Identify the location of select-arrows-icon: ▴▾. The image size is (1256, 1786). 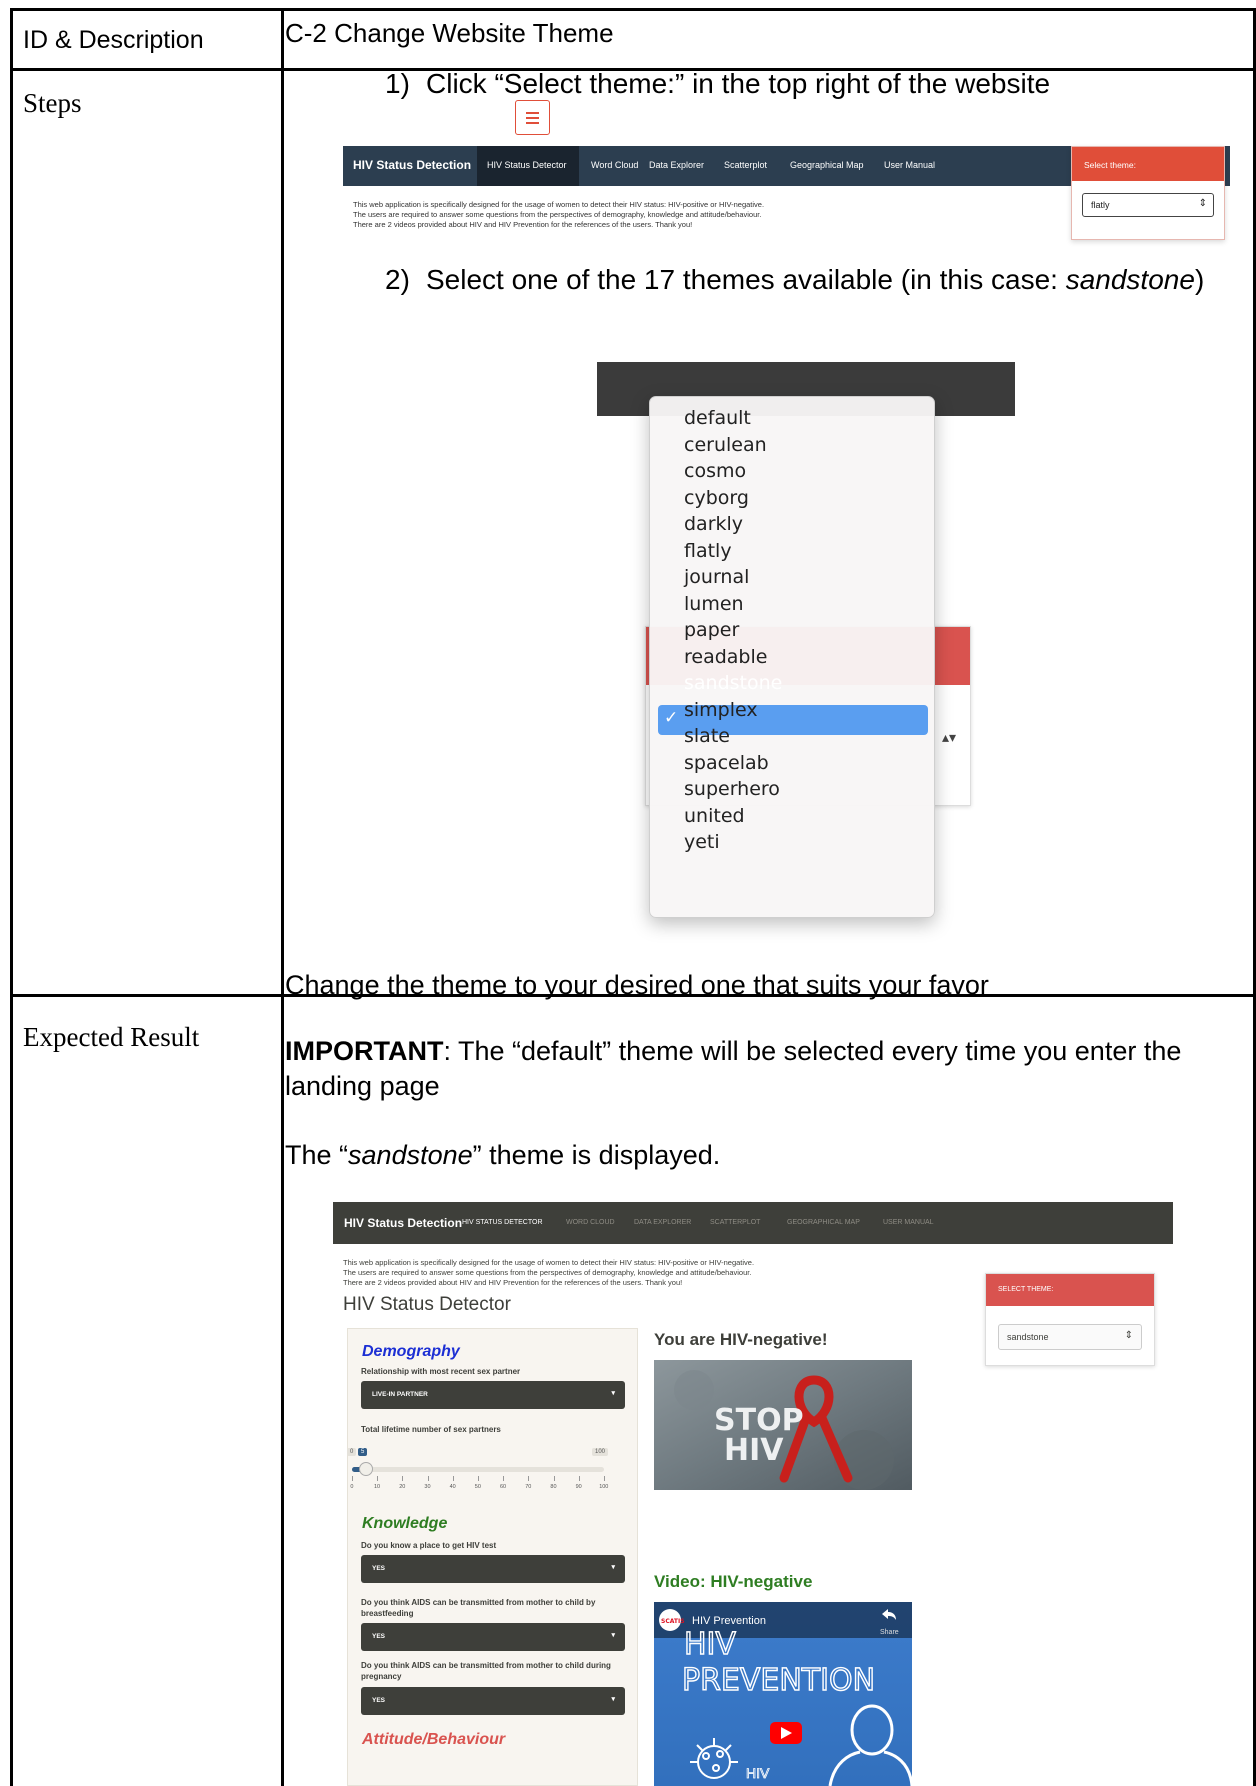
(948, 737).